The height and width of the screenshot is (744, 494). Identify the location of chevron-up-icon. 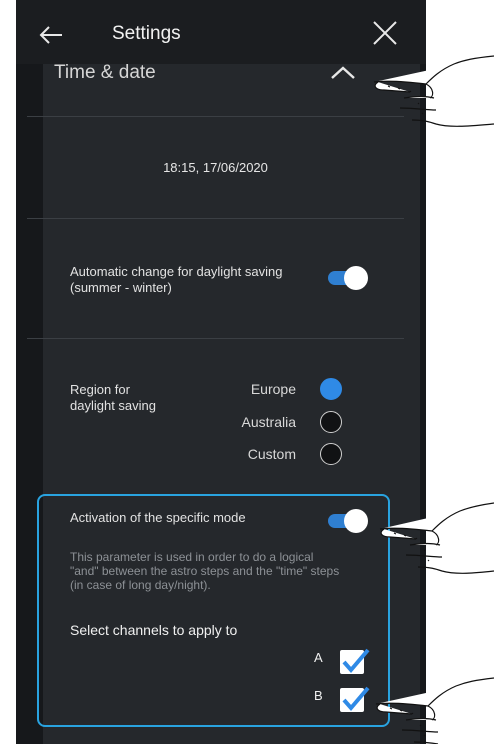
(343, 73).